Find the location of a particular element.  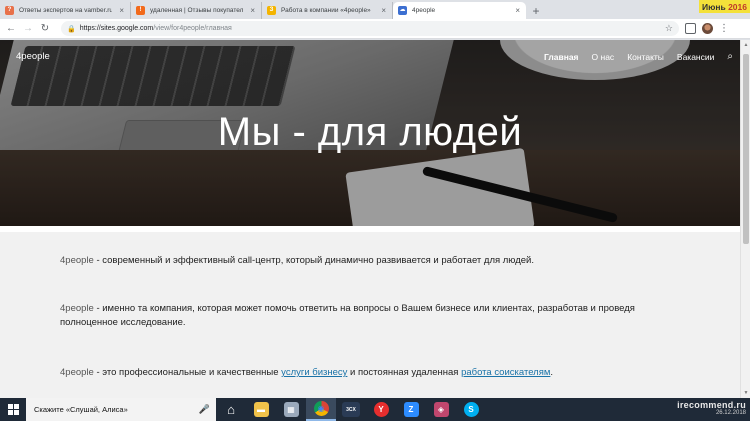

otzovik-favicon-icon: ! is located at coordinates (140, 10).